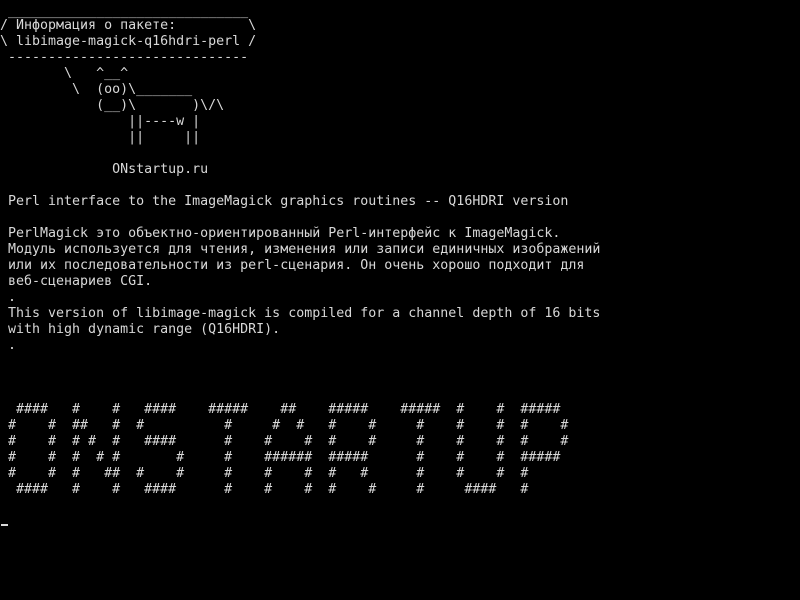 The width and height of the screenshot is (800, 600). I want to click on banner-line: # # # ## # # # # # # # # # # #, so click(264, 473).